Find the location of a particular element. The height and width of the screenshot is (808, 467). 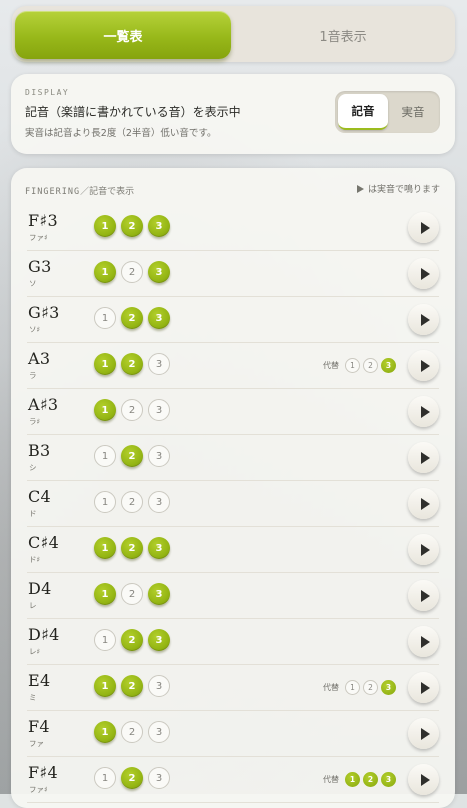

note-name: F♯4 is located at coordinates (43, 772).